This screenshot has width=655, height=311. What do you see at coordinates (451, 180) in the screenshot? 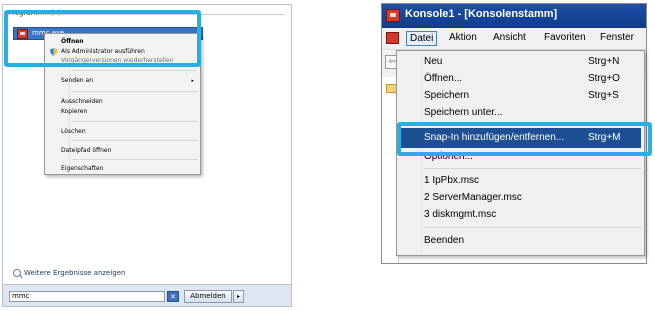
I see `menu-item-recent-1: 1 IpPbx.msc` at bounding box center [451, 180].